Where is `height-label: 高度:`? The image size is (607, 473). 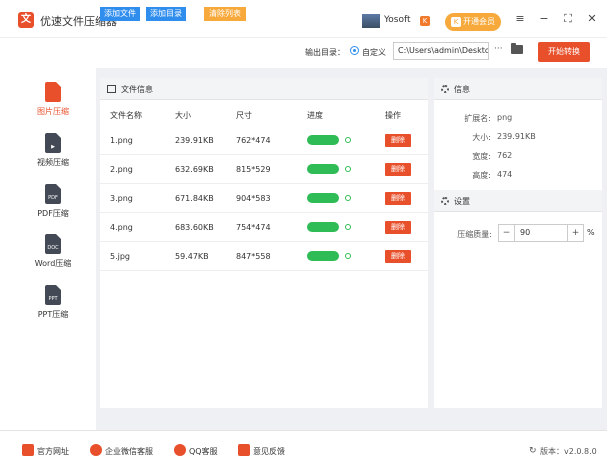 height-label: 高度: is located at coordinates (481, 175).